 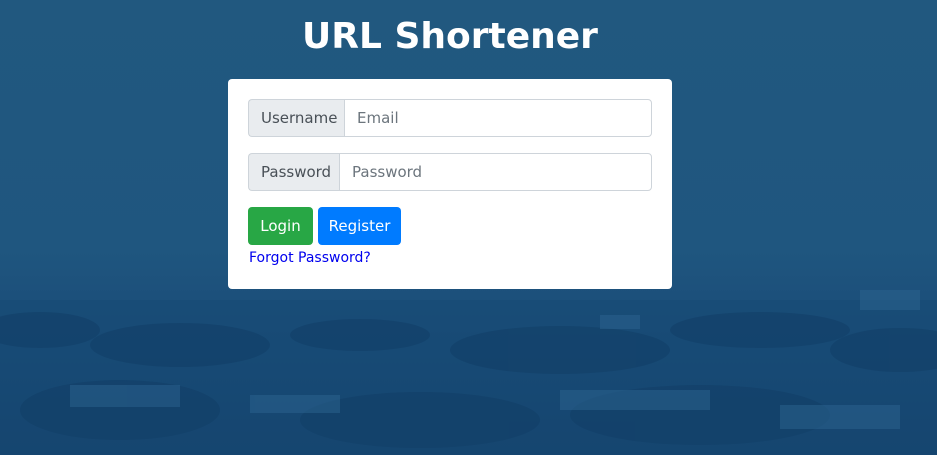 What do you see at coordinates (359, 226) in the screenshot?
I see `register-button: Register` at bounding box center [359, 226].